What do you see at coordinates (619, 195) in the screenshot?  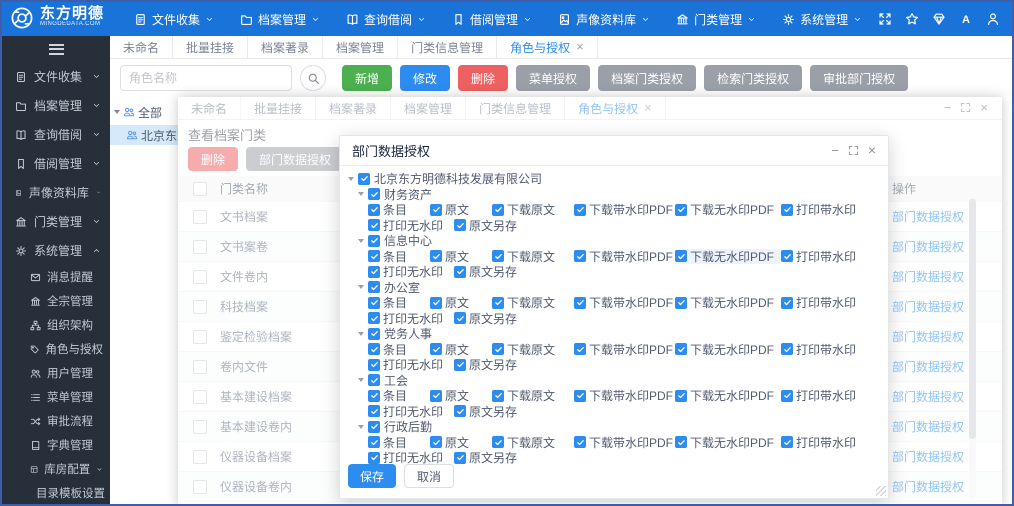 I see `dept-node-0: 财务资产` at bounding box center [619, 195].